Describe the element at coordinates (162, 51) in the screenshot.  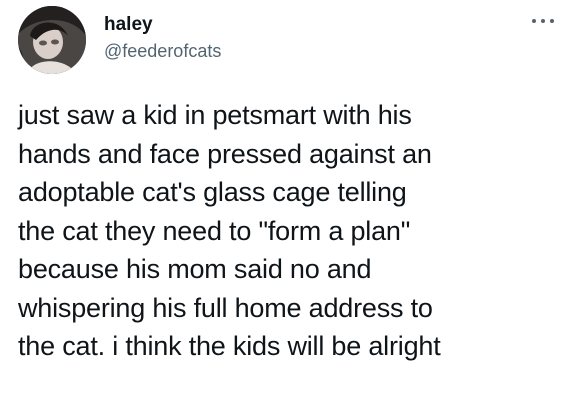
I see `user-handle: @feederofcats` at that location.